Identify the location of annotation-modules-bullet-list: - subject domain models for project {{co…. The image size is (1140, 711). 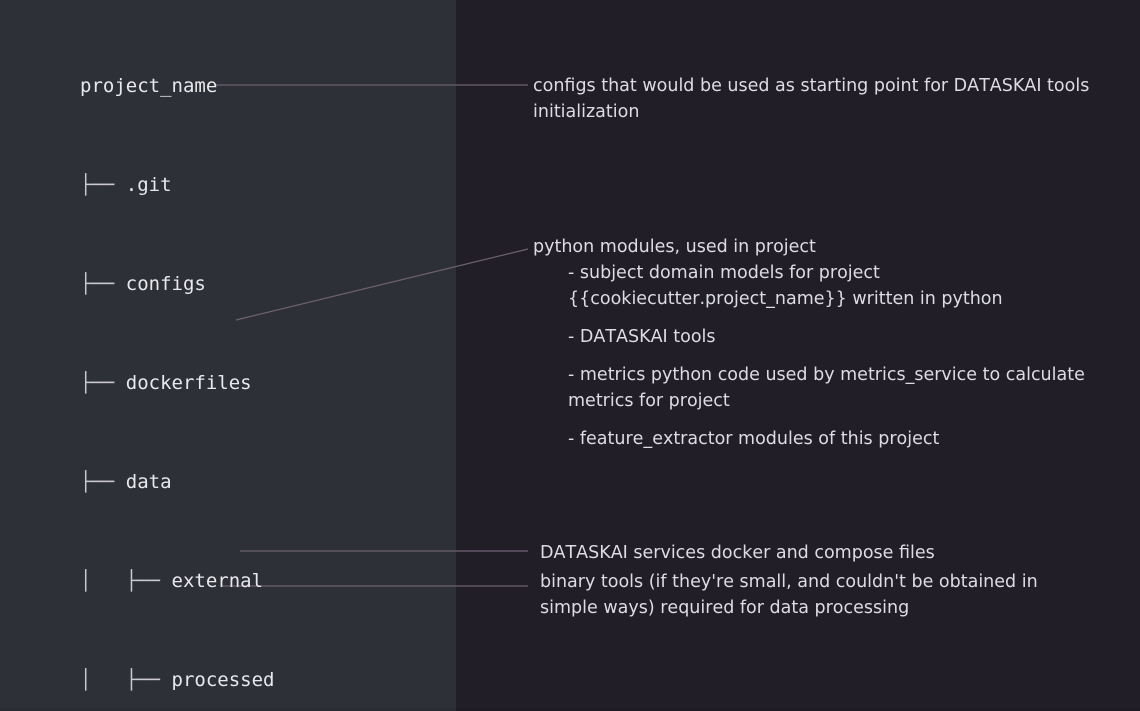
(813, 356).